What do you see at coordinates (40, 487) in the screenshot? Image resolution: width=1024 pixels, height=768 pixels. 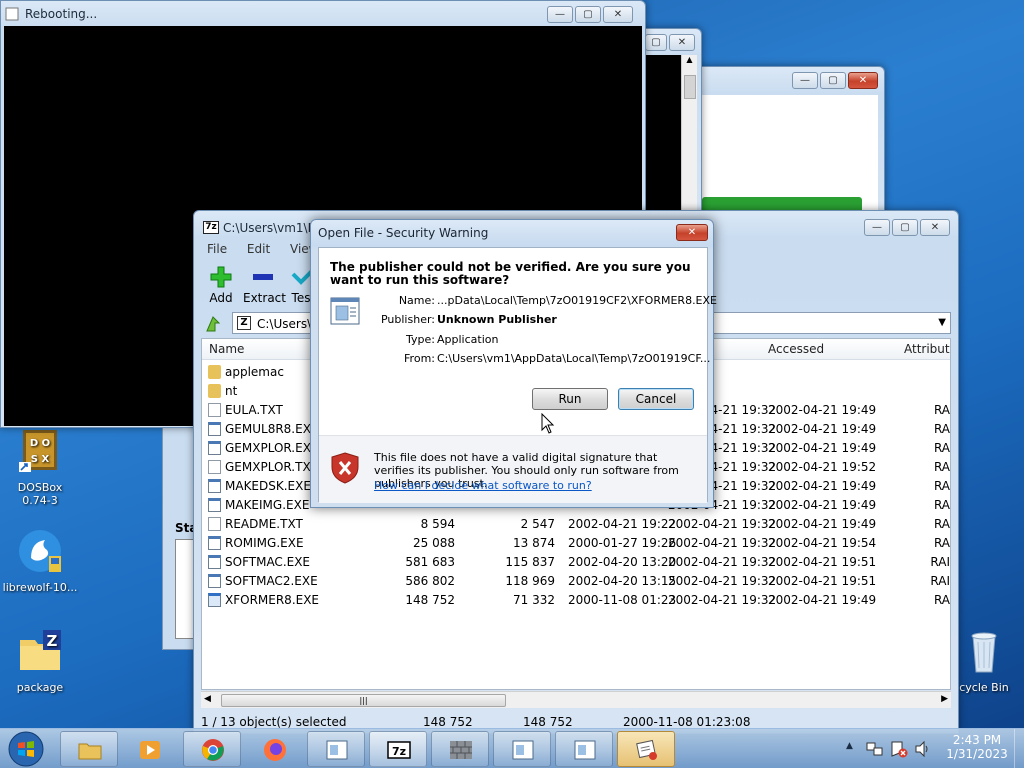 I see `dosbox-label-1: DOSBox` at bounding box center [40, 487].